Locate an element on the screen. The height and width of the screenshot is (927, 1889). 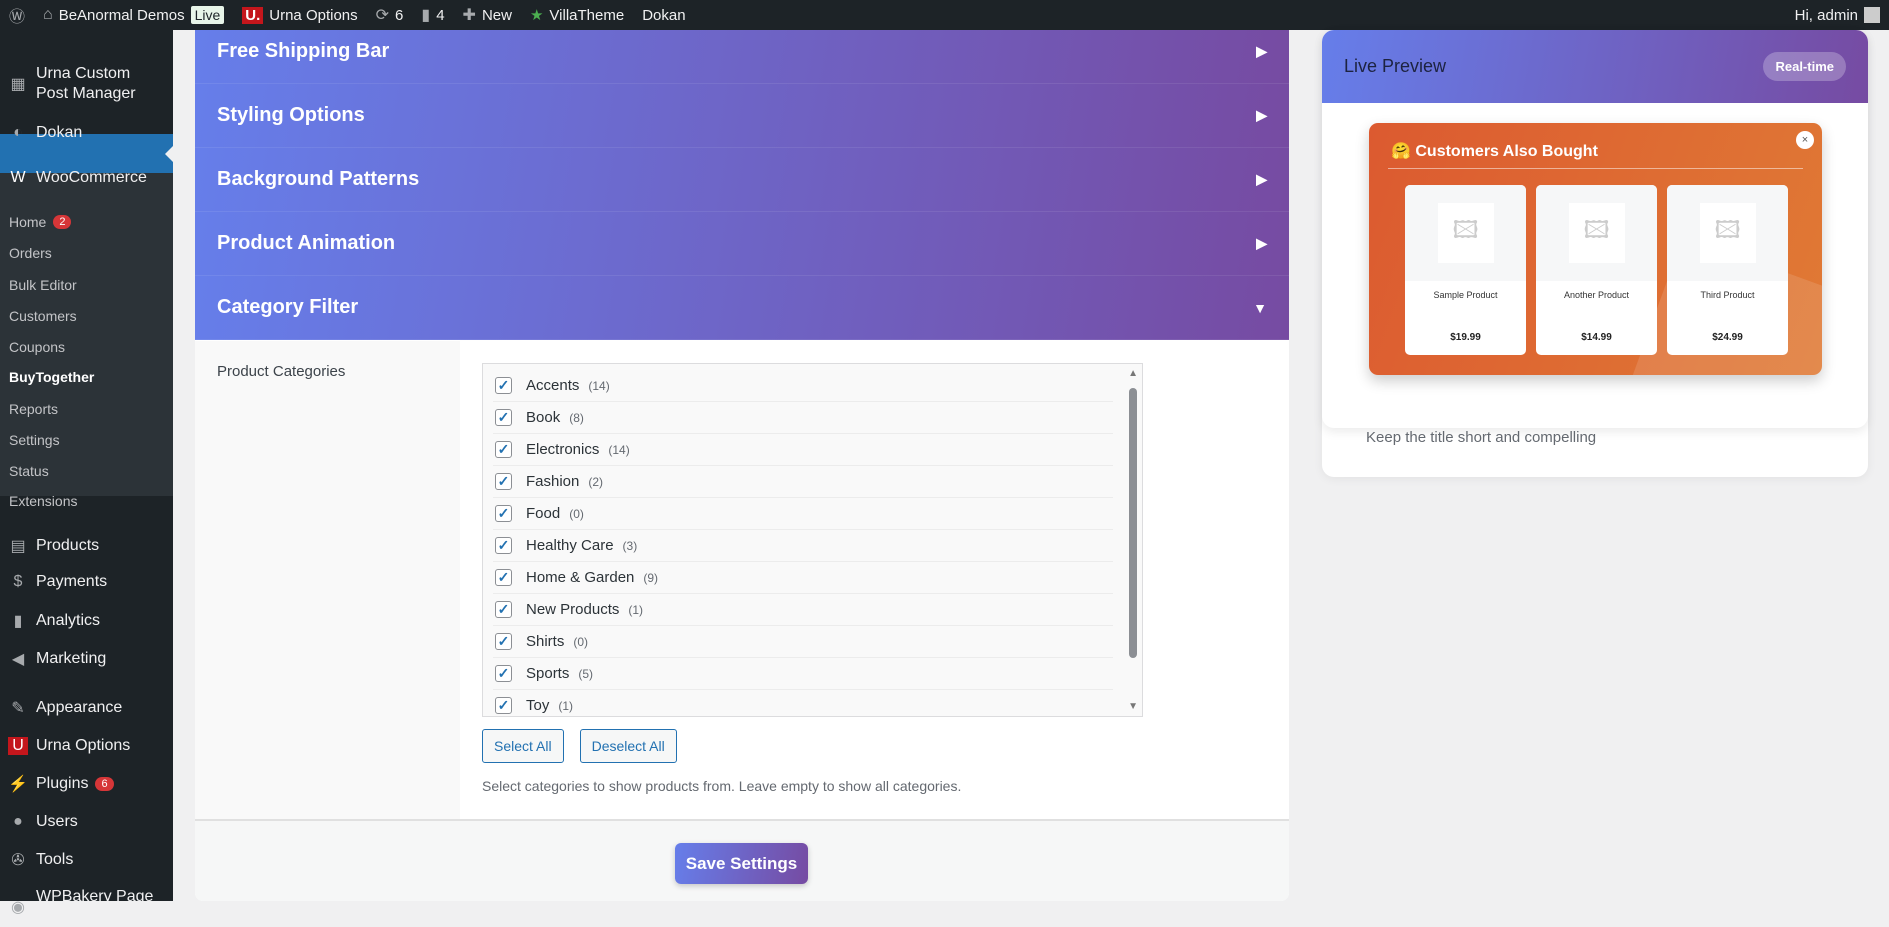
section-header-free-shipping-bar: Free Shipping Bar ▶ is located at coordinates (742, 57).